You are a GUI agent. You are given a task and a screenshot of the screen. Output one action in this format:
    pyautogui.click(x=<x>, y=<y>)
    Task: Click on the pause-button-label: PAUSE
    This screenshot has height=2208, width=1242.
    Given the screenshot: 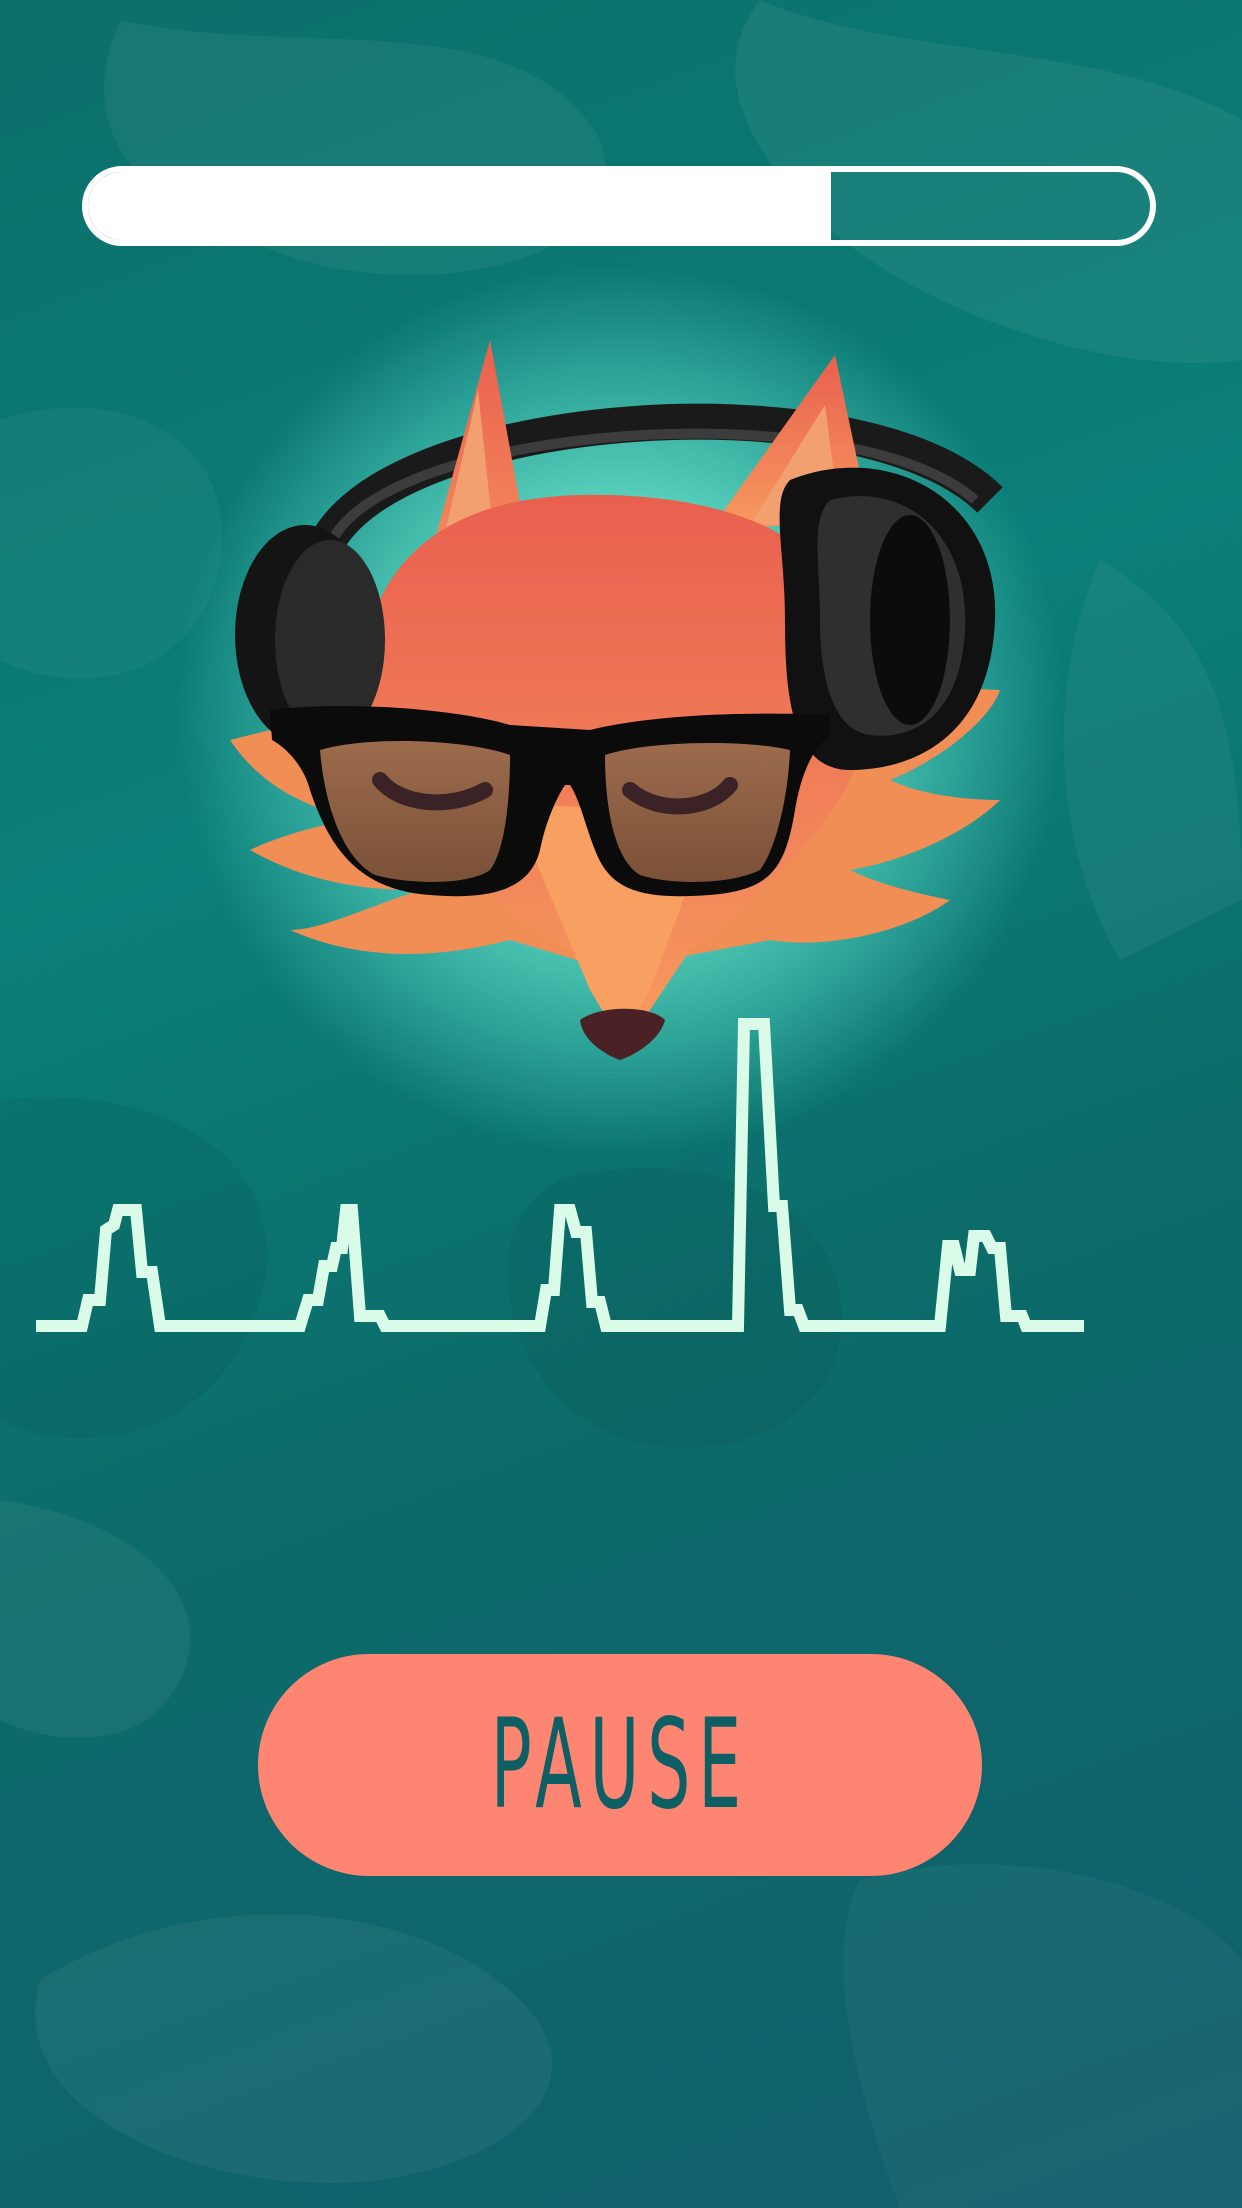 What is the action you would take?
    pyautogui.click(x=620, y=1765)
    